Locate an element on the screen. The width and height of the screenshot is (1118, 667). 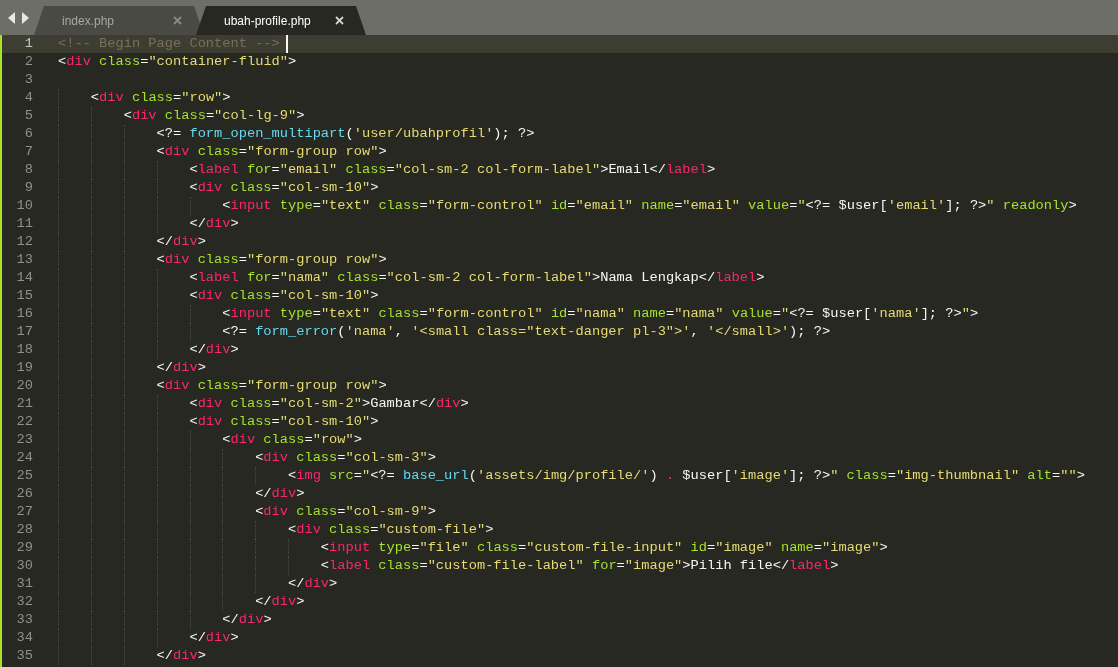
code-line: <label class="custom-file-label" for="image">Pilih file</label> is located at coordinates (579, 566).